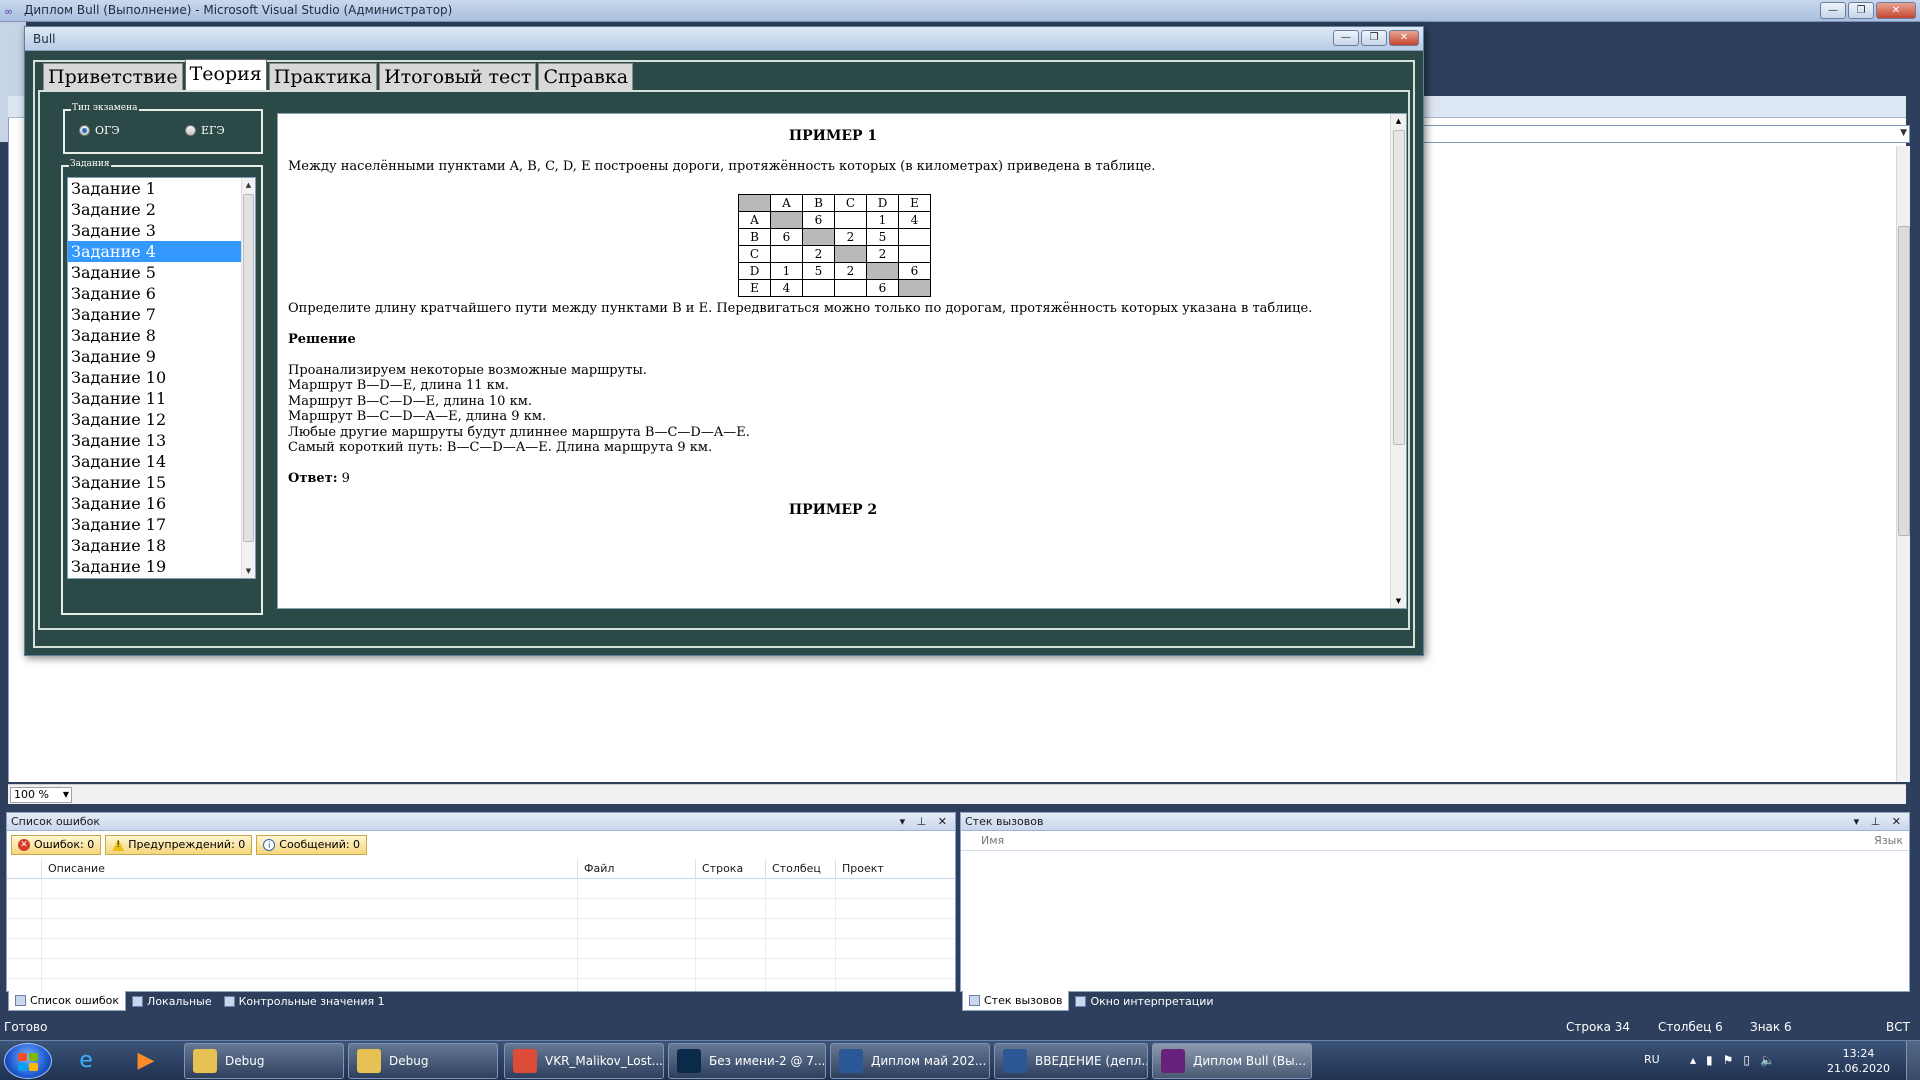 Image resolution: width=1920 pixels, height=1080 pixels. I want to click on task-list-item: Задание 8, so click(161, 335).